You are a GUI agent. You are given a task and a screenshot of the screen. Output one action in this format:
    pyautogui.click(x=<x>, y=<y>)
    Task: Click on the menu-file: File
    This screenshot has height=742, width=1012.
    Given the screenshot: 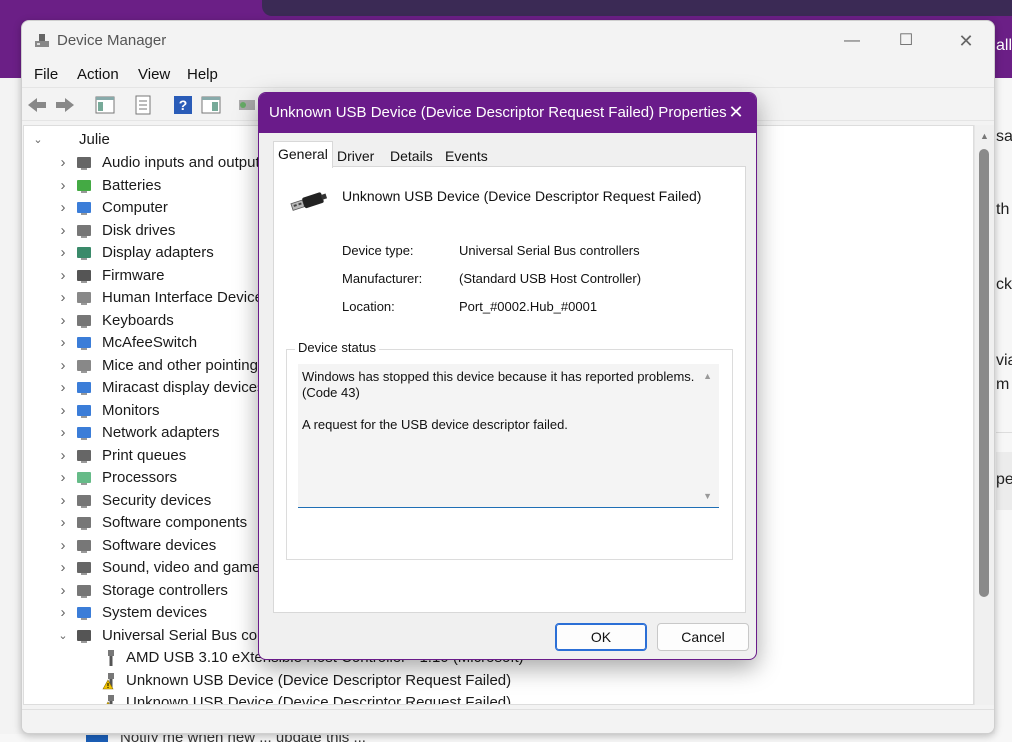 What is the action you would take?
    pyautogui.click(x=46, y=74)
    